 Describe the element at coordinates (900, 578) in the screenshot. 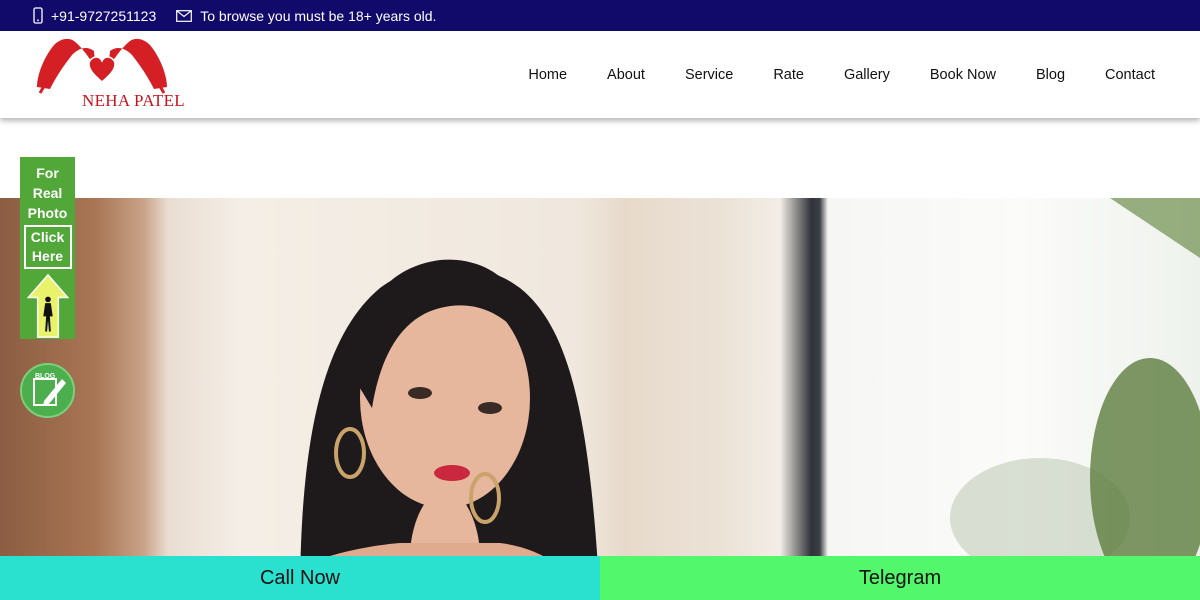

I see `telegram-button: Telegram` at that location.